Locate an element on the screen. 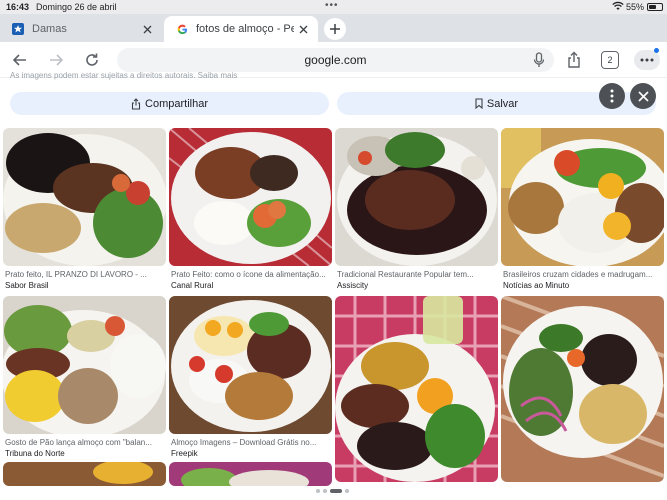  multitasking-dots-icon: ••• is located at coordinates (332, 5).